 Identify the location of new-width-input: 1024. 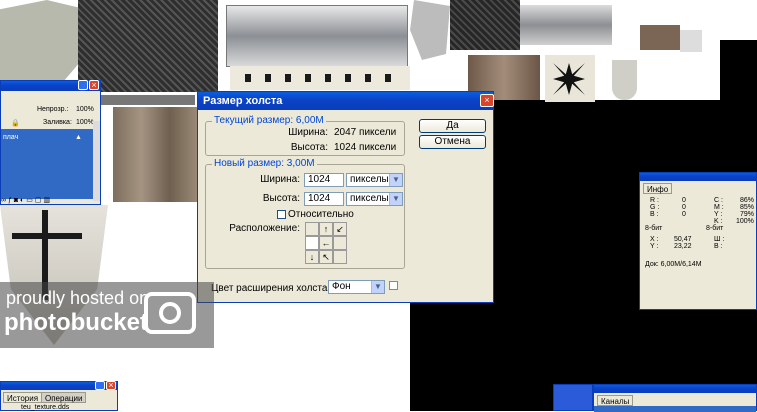
(324, 180).